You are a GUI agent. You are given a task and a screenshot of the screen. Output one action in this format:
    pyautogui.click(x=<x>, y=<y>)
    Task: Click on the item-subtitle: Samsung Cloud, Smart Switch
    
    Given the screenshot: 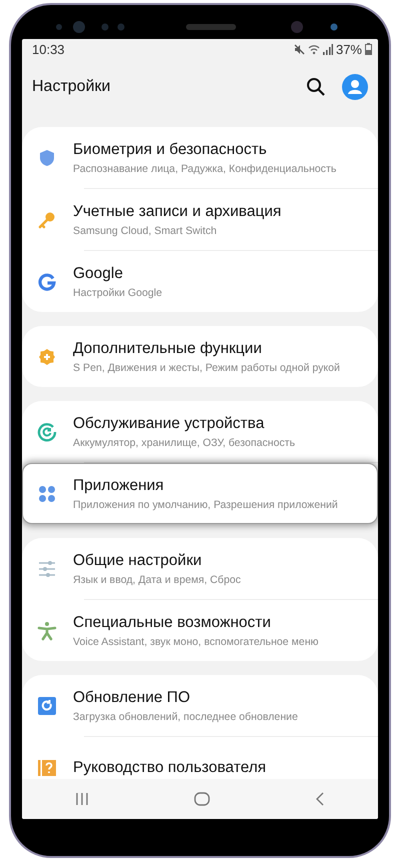 What is the action you would take?
    pyautogui.click(x=145, y=230)
    